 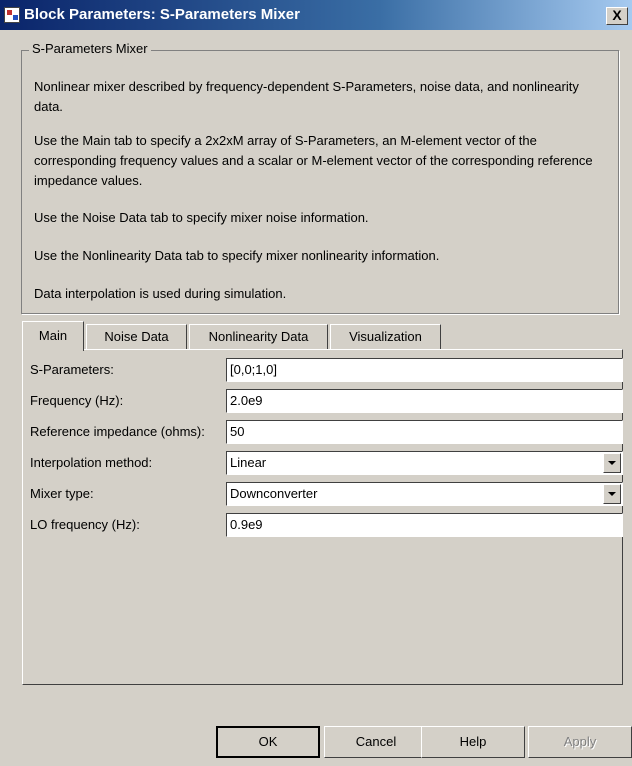 What do you see at coordinates (53, 336) in the screenshot?
I see `tab-main: Main` at bounding box center [53, 336].